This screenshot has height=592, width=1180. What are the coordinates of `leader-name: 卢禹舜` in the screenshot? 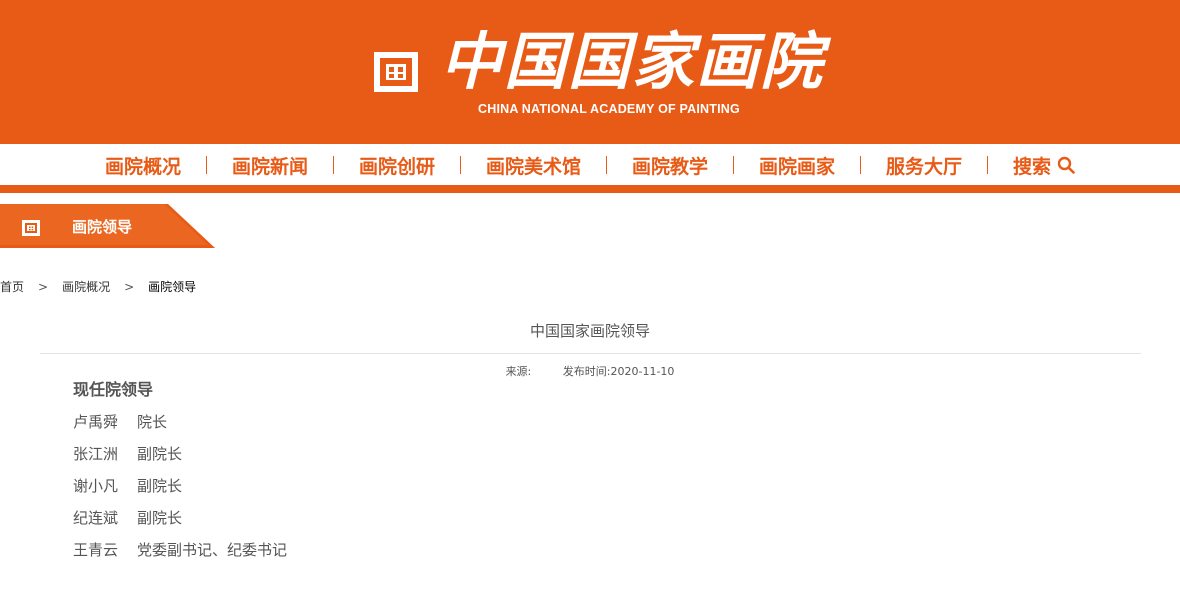 It's located at (96, 422).